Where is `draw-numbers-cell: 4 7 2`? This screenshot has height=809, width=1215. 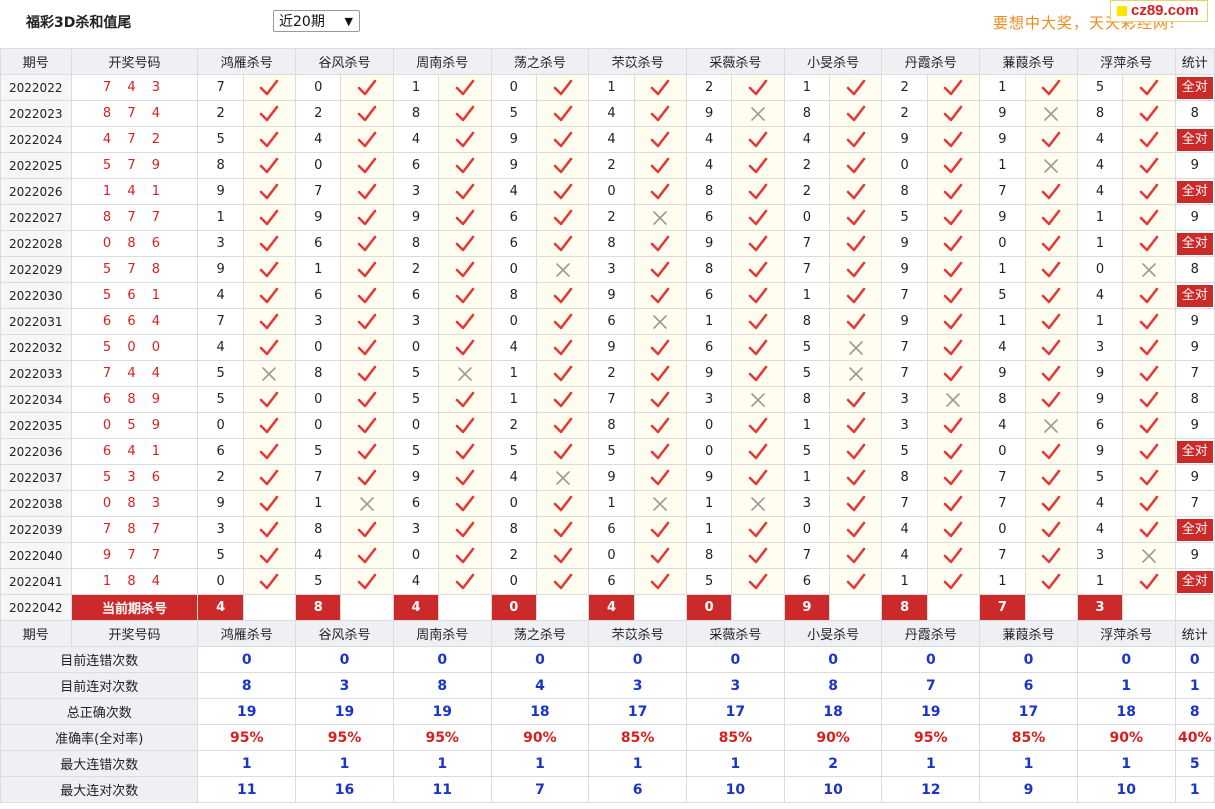
draw-numbers-cell: 4 7 2 is located at coordinates (134, 139).